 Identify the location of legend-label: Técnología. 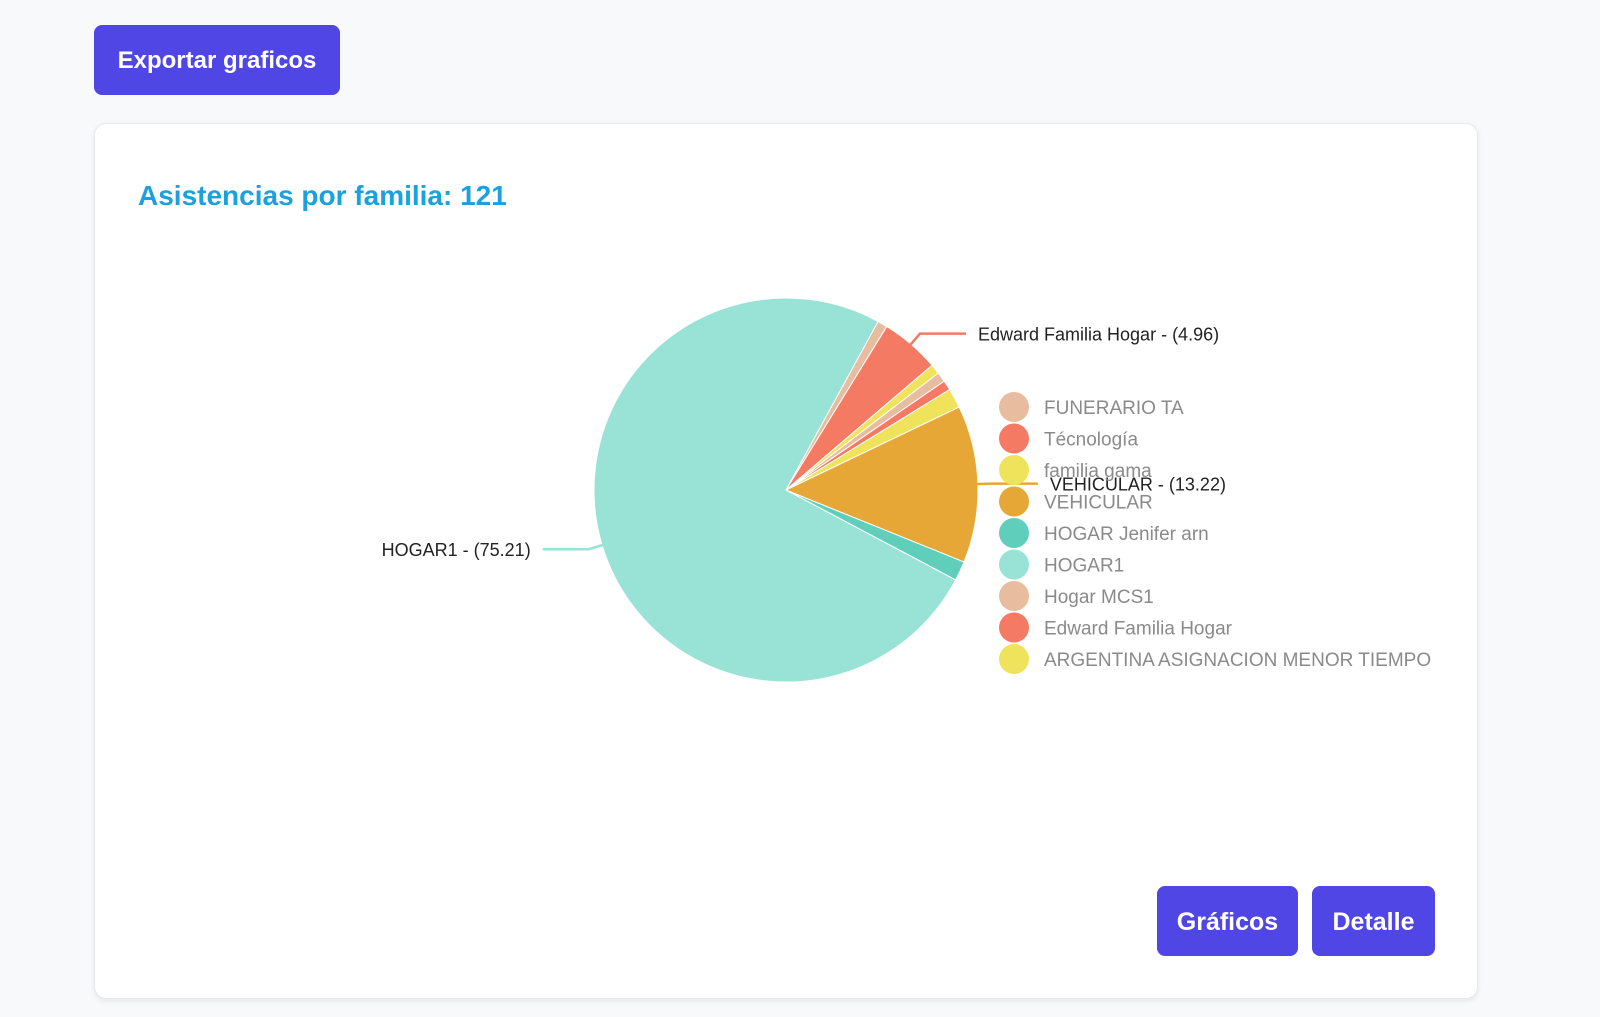
(1091, 440).